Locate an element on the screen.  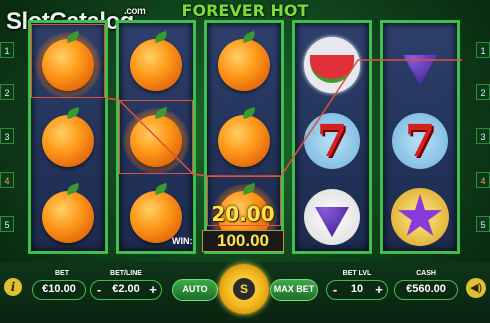
spin-button: S is located at coordinates (244, 289).